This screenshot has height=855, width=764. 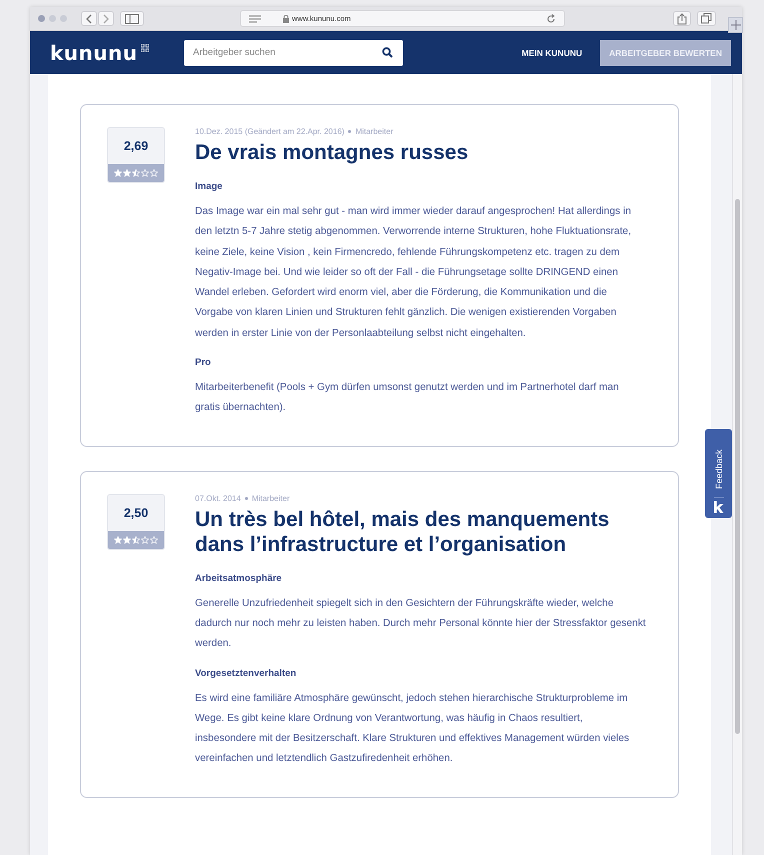 I want to click on sidebar-button, so click(x=132, y=18).